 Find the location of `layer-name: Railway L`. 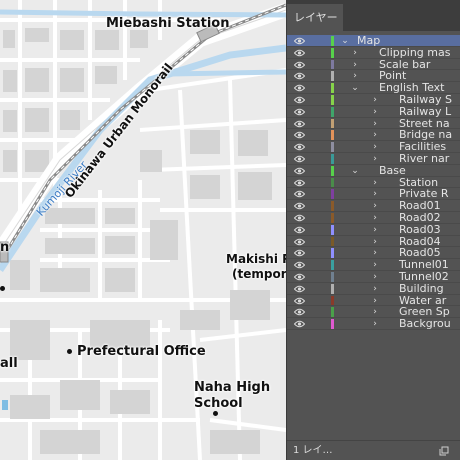

layer-name: Railway L is located at coordinates (425, 111).